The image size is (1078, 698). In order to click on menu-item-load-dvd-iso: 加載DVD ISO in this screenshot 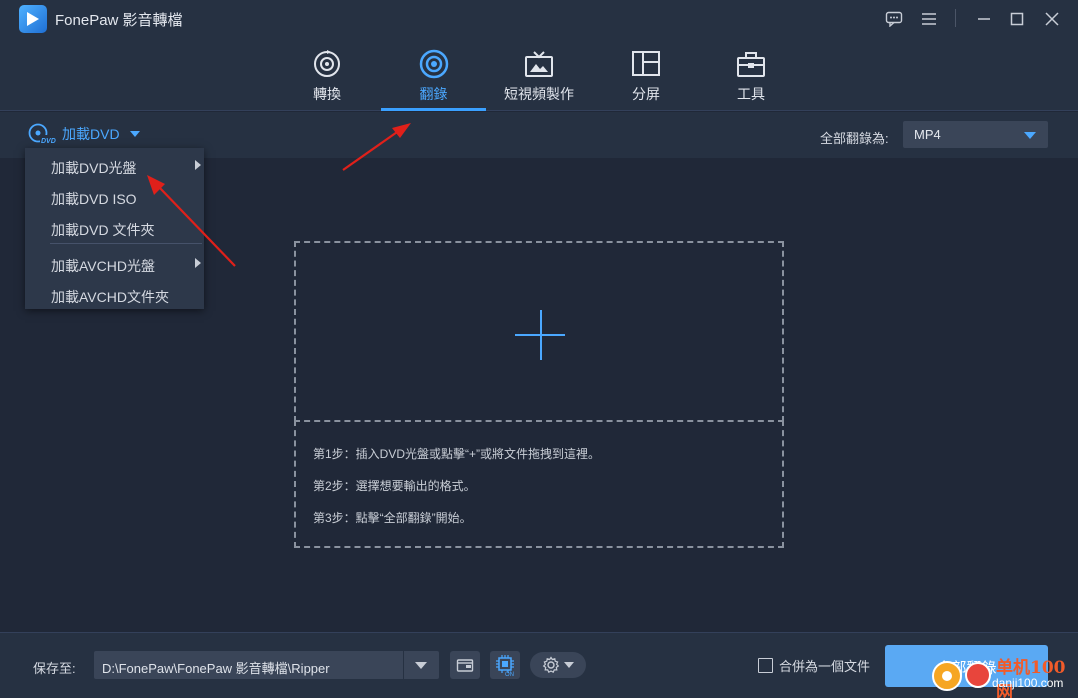, I will do `click(114, 196)`.